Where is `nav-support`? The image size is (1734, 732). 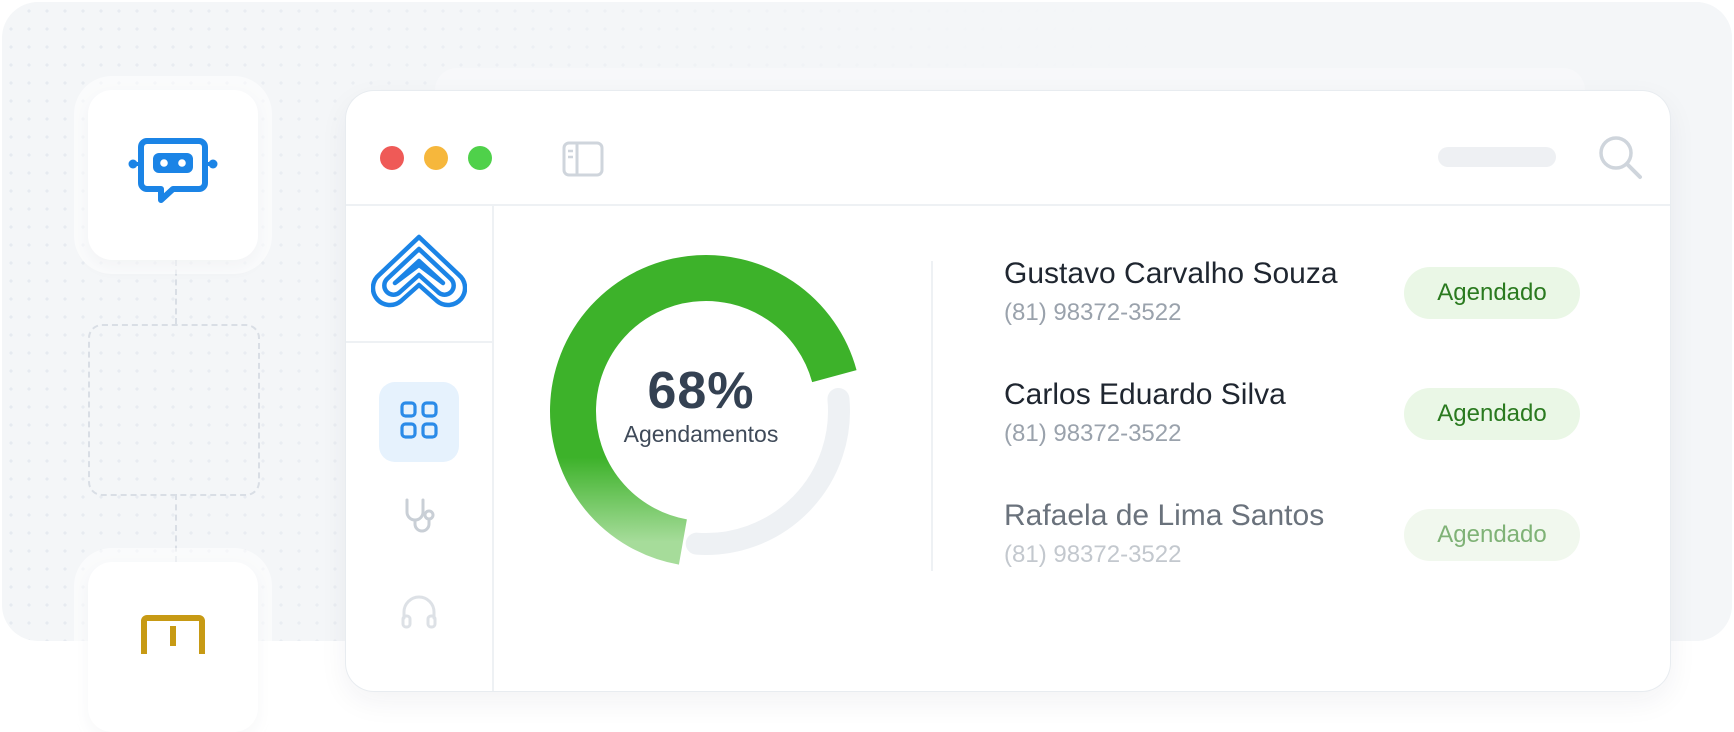 nav-support is located at coordinates (419, 614).